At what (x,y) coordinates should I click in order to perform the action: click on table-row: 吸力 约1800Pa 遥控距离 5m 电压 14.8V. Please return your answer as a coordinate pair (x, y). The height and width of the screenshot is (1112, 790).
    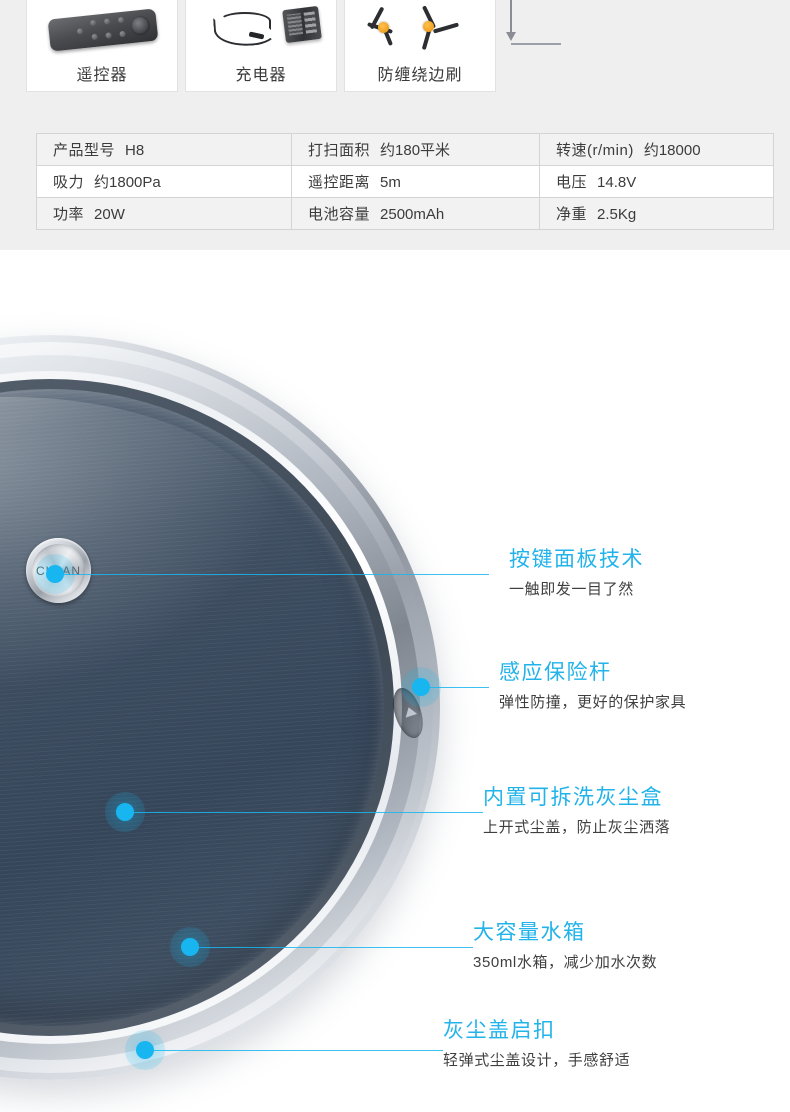
    Looking at the image, I should click on (405, 181).